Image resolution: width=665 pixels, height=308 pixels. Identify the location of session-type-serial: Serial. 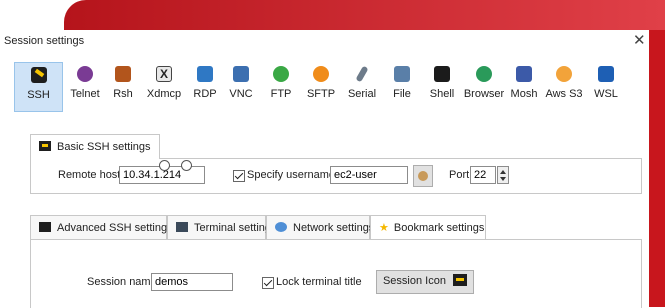
(362, 86).